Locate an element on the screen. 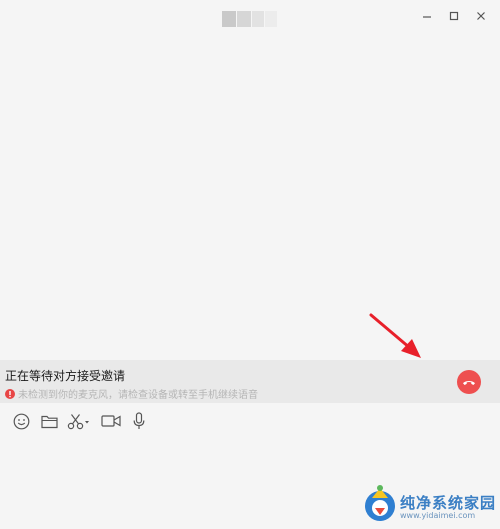 The width and height of the screenshot is (500, 529). watermark-url: www.yidaimei.com is located at coordinates (438, 515).